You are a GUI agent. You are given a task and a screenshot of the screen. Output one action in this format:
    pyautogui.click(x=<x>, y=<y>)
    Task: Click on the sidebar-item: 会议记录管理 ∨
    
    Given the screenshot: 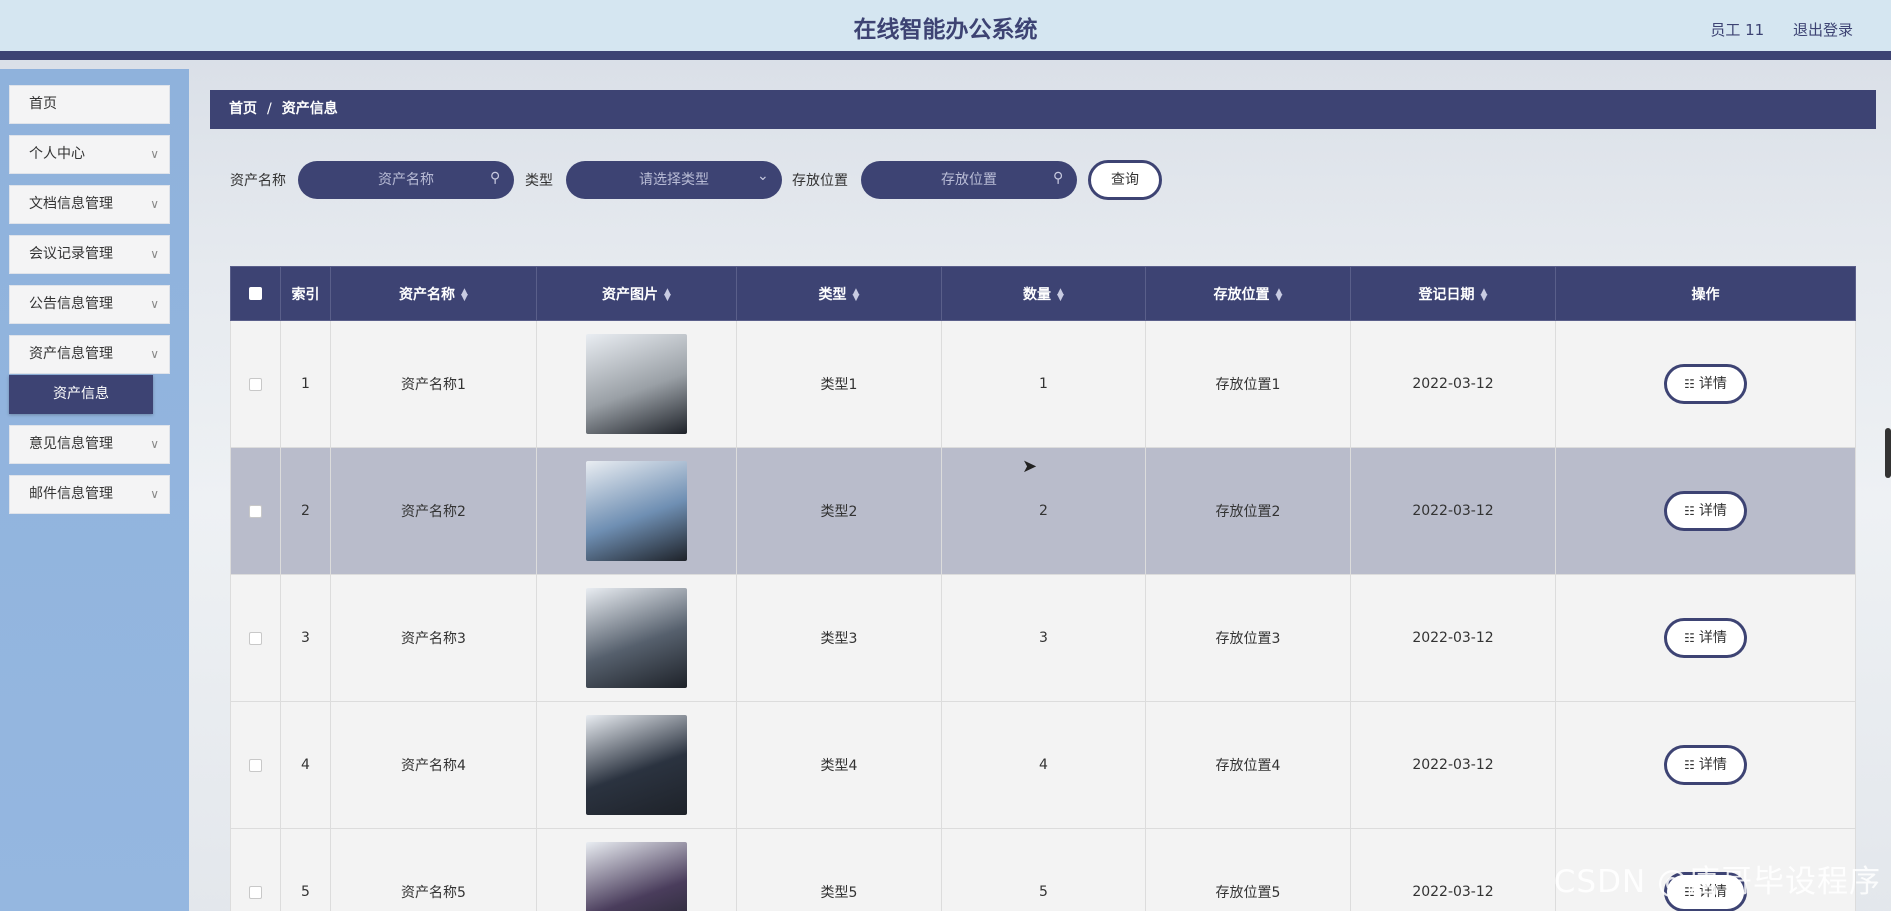 What is the action you would take?
    pyautogui.click(x=89, y=254)
    